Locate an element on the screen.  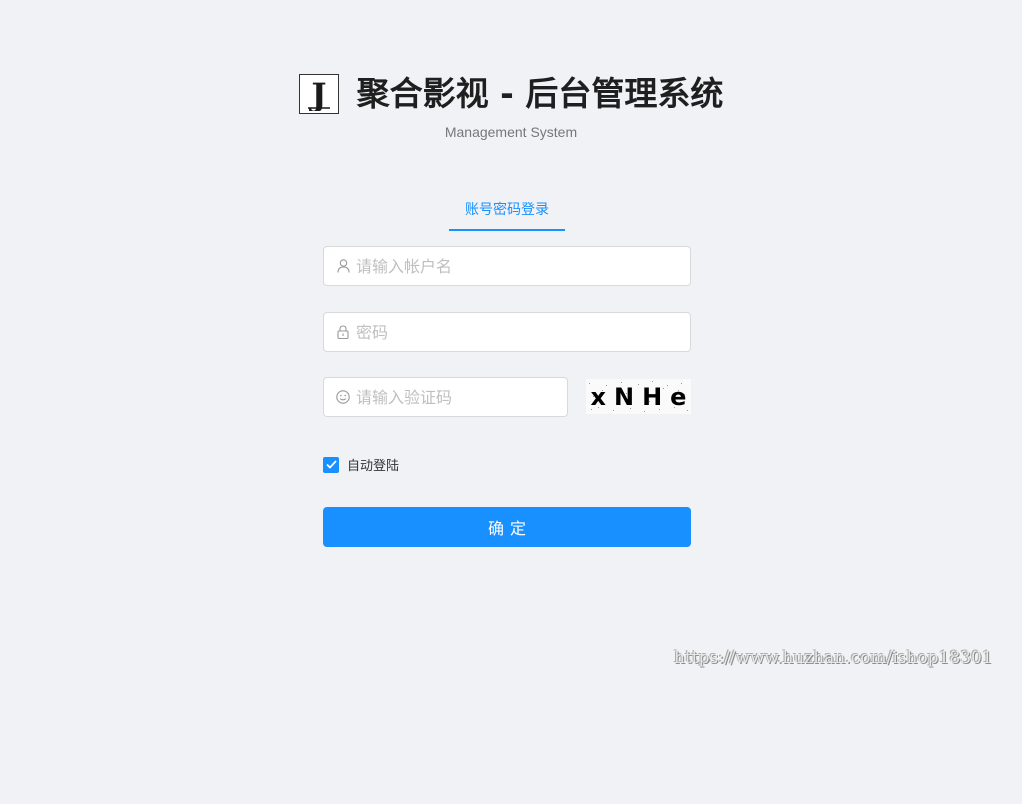
password-field is located at coordinates (507, 332).